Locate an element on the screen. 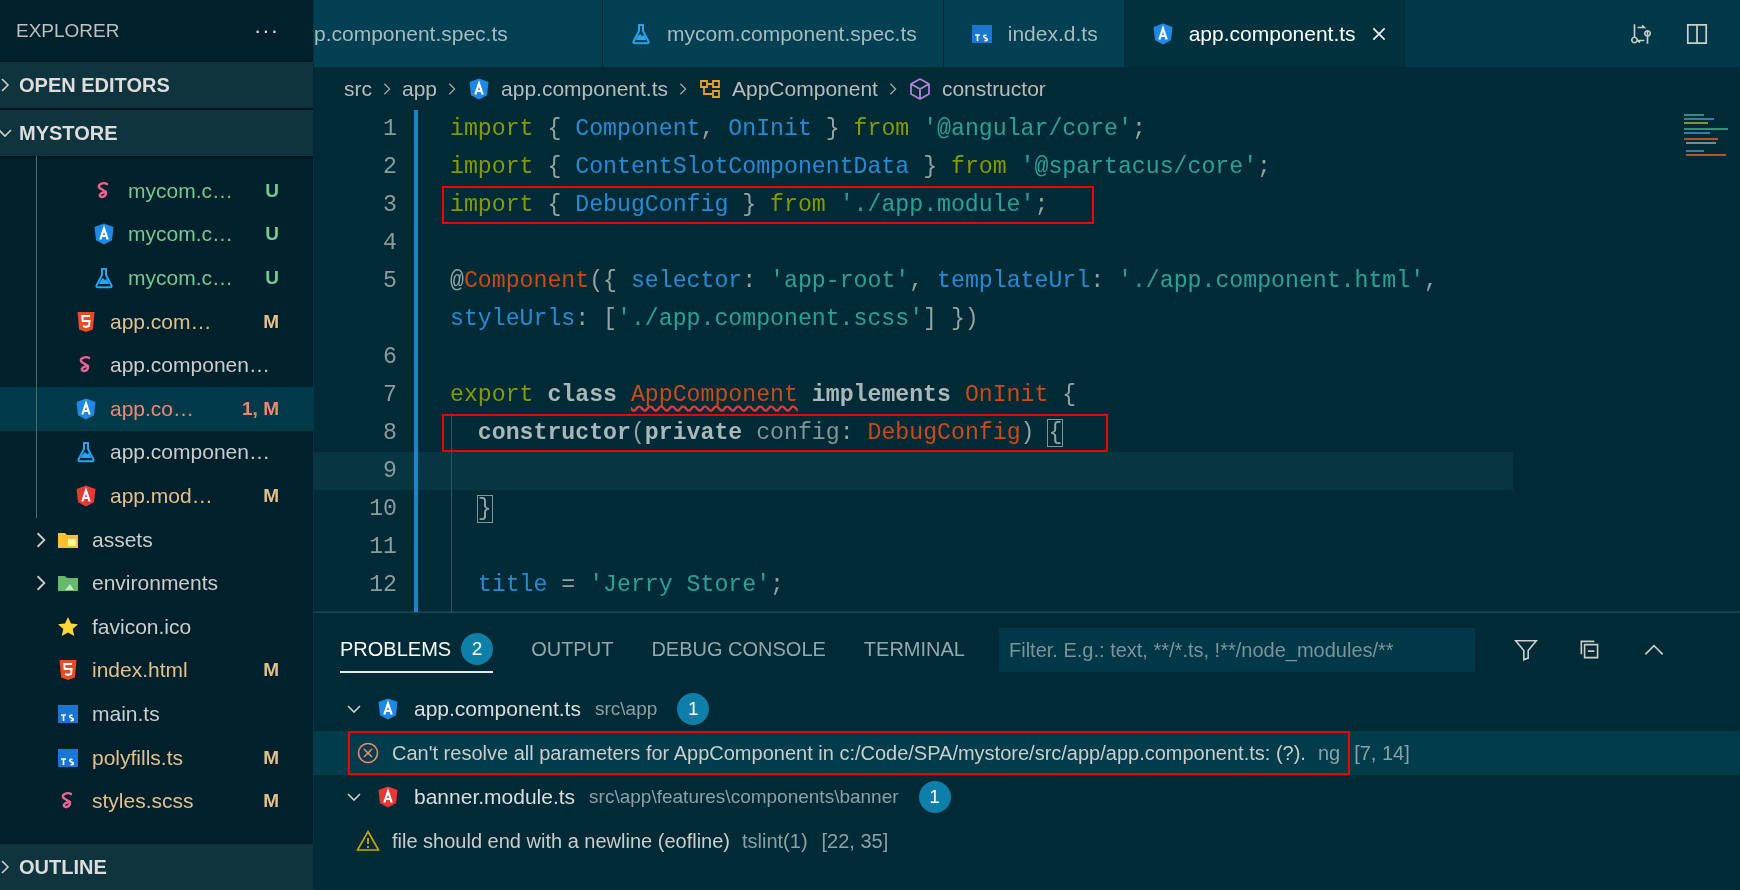 Image resolution: width=1740 pixels, height=890 pixels. line-number: 7 is located at coordinates (389, 395).